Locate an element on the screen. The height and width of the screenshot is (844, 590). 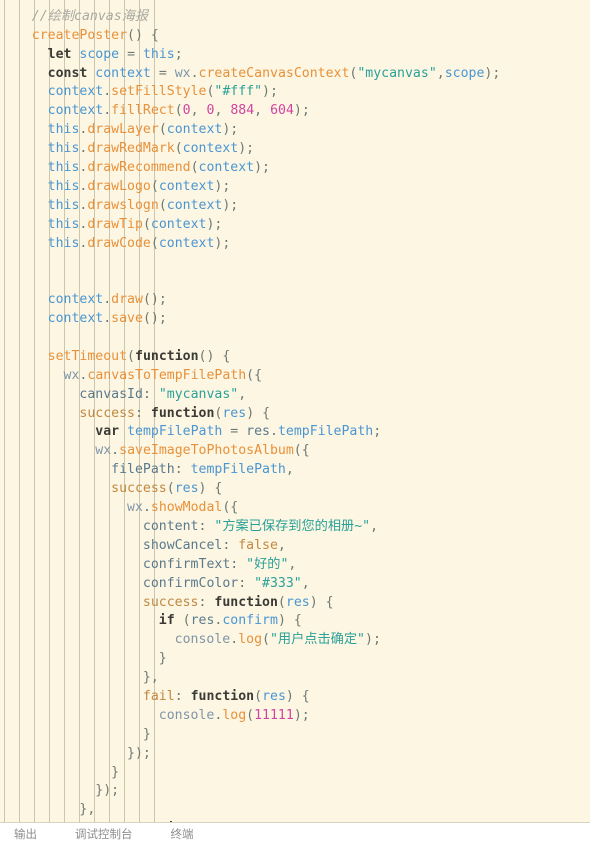
code-token-var: res is located at coordinates (297, 602).